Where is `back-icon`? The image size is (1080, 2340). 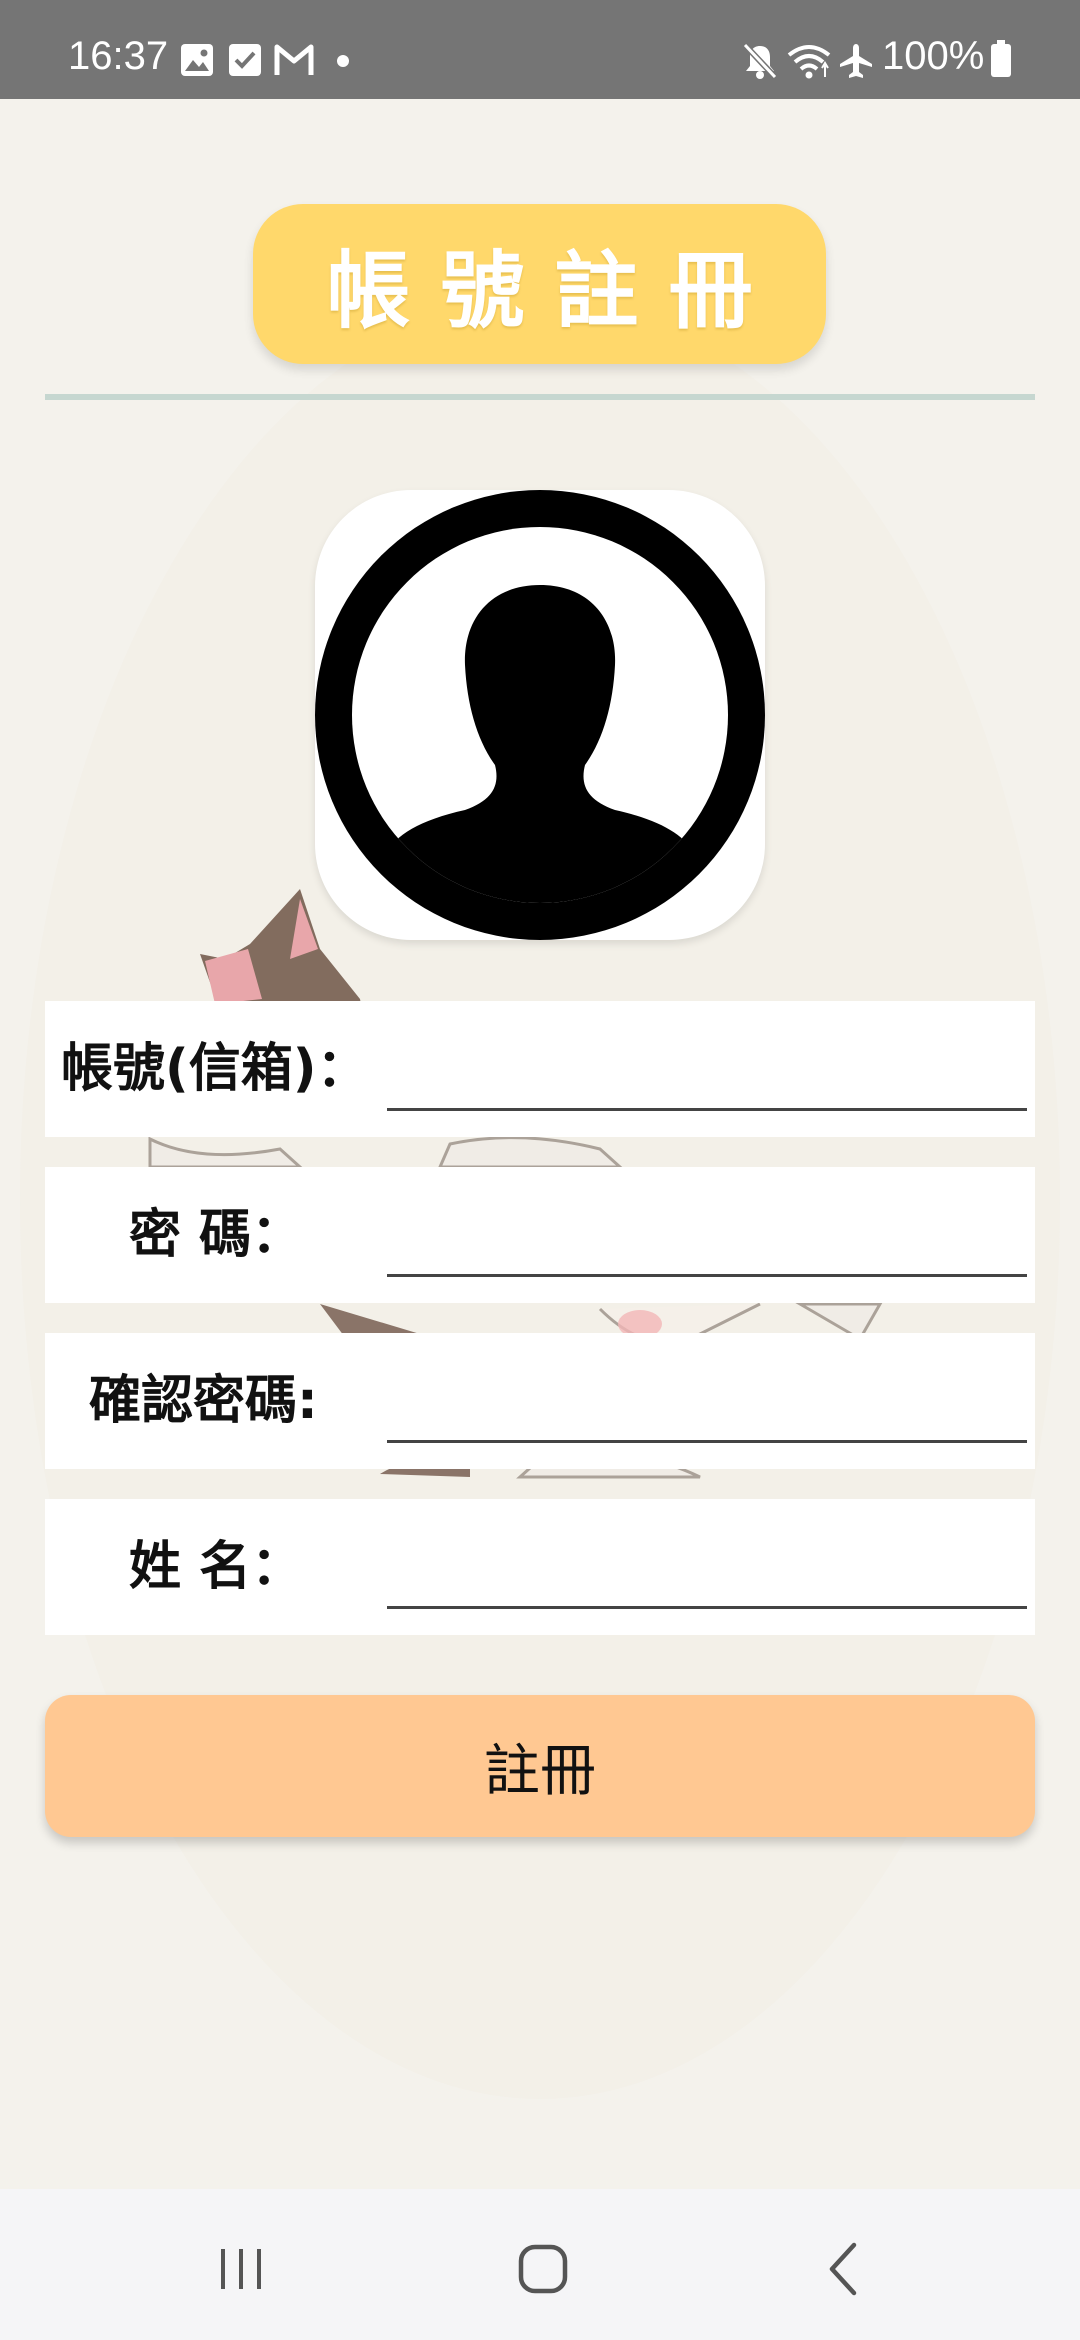
back-icon is located at coordinates (843, 2269).